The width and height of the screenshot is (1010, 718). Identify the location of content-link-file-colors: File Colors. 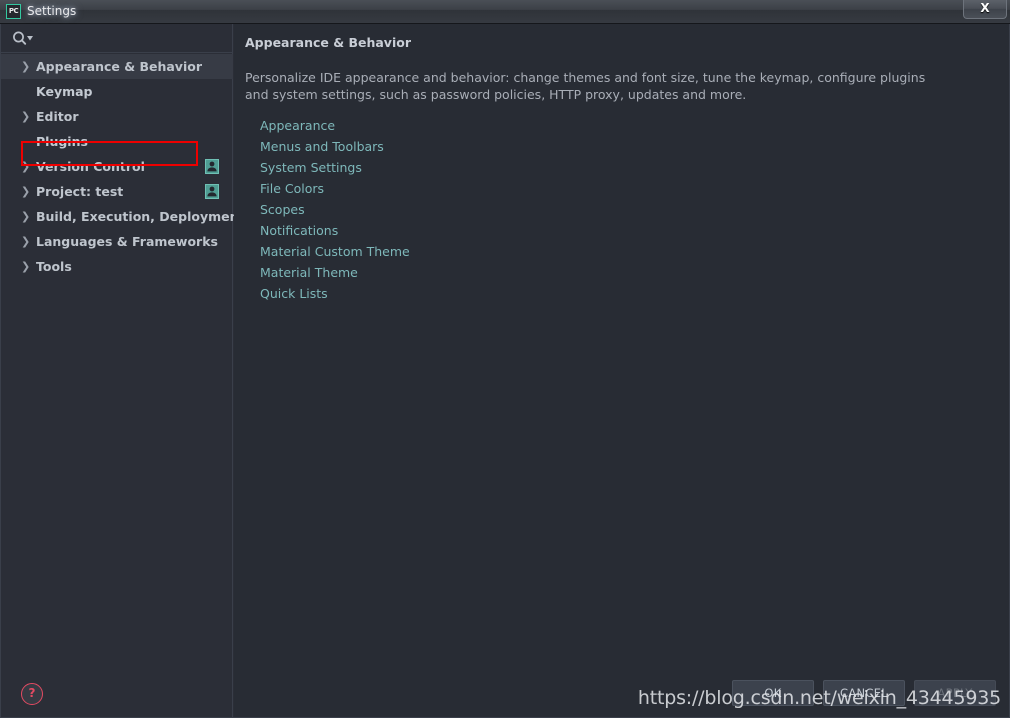
(292, 188).